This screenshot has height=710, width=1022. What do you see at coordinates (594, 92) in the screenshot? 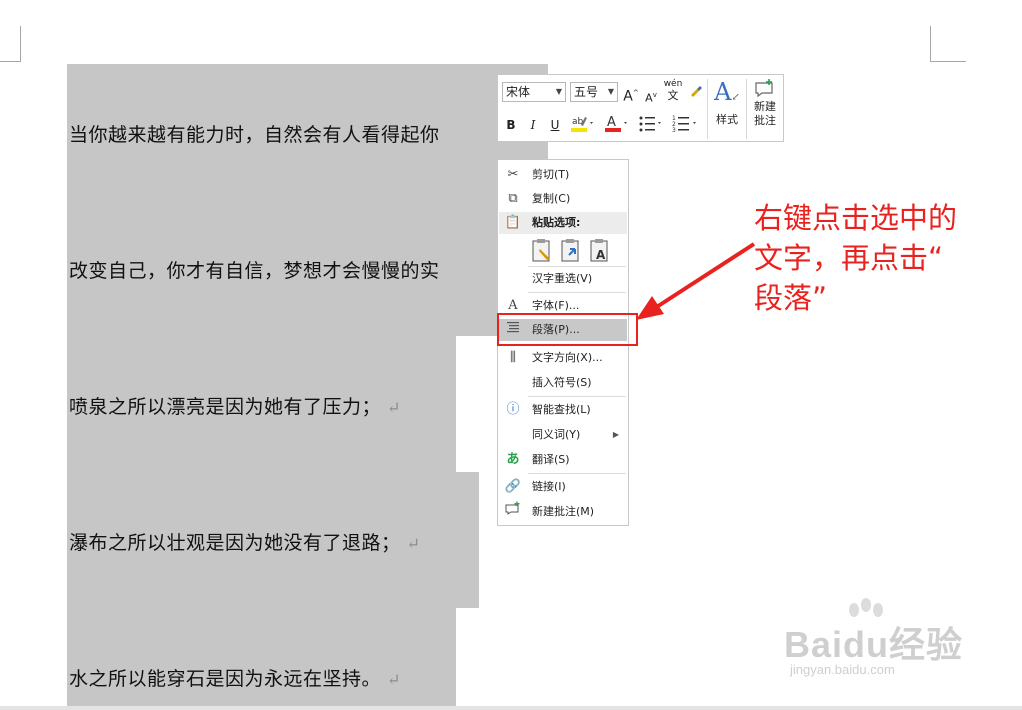
I see `font-size-select: 五号 ▼` at bounding box center [594, 92].